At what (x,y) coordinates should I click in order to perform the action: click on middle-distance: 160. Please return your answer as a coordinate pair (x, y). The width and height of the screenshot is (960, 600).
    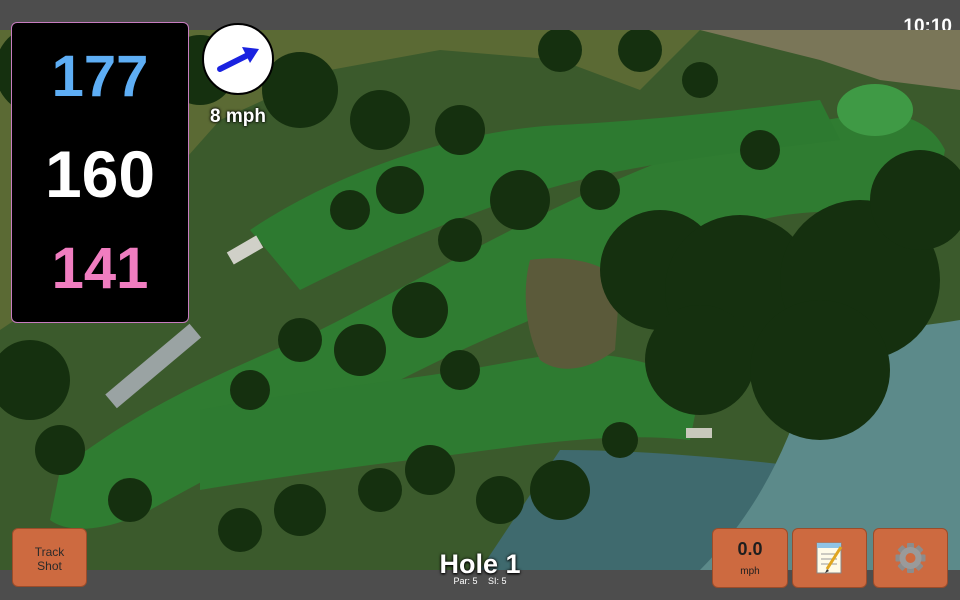
    Looking at the image, I should click on (100, 174).